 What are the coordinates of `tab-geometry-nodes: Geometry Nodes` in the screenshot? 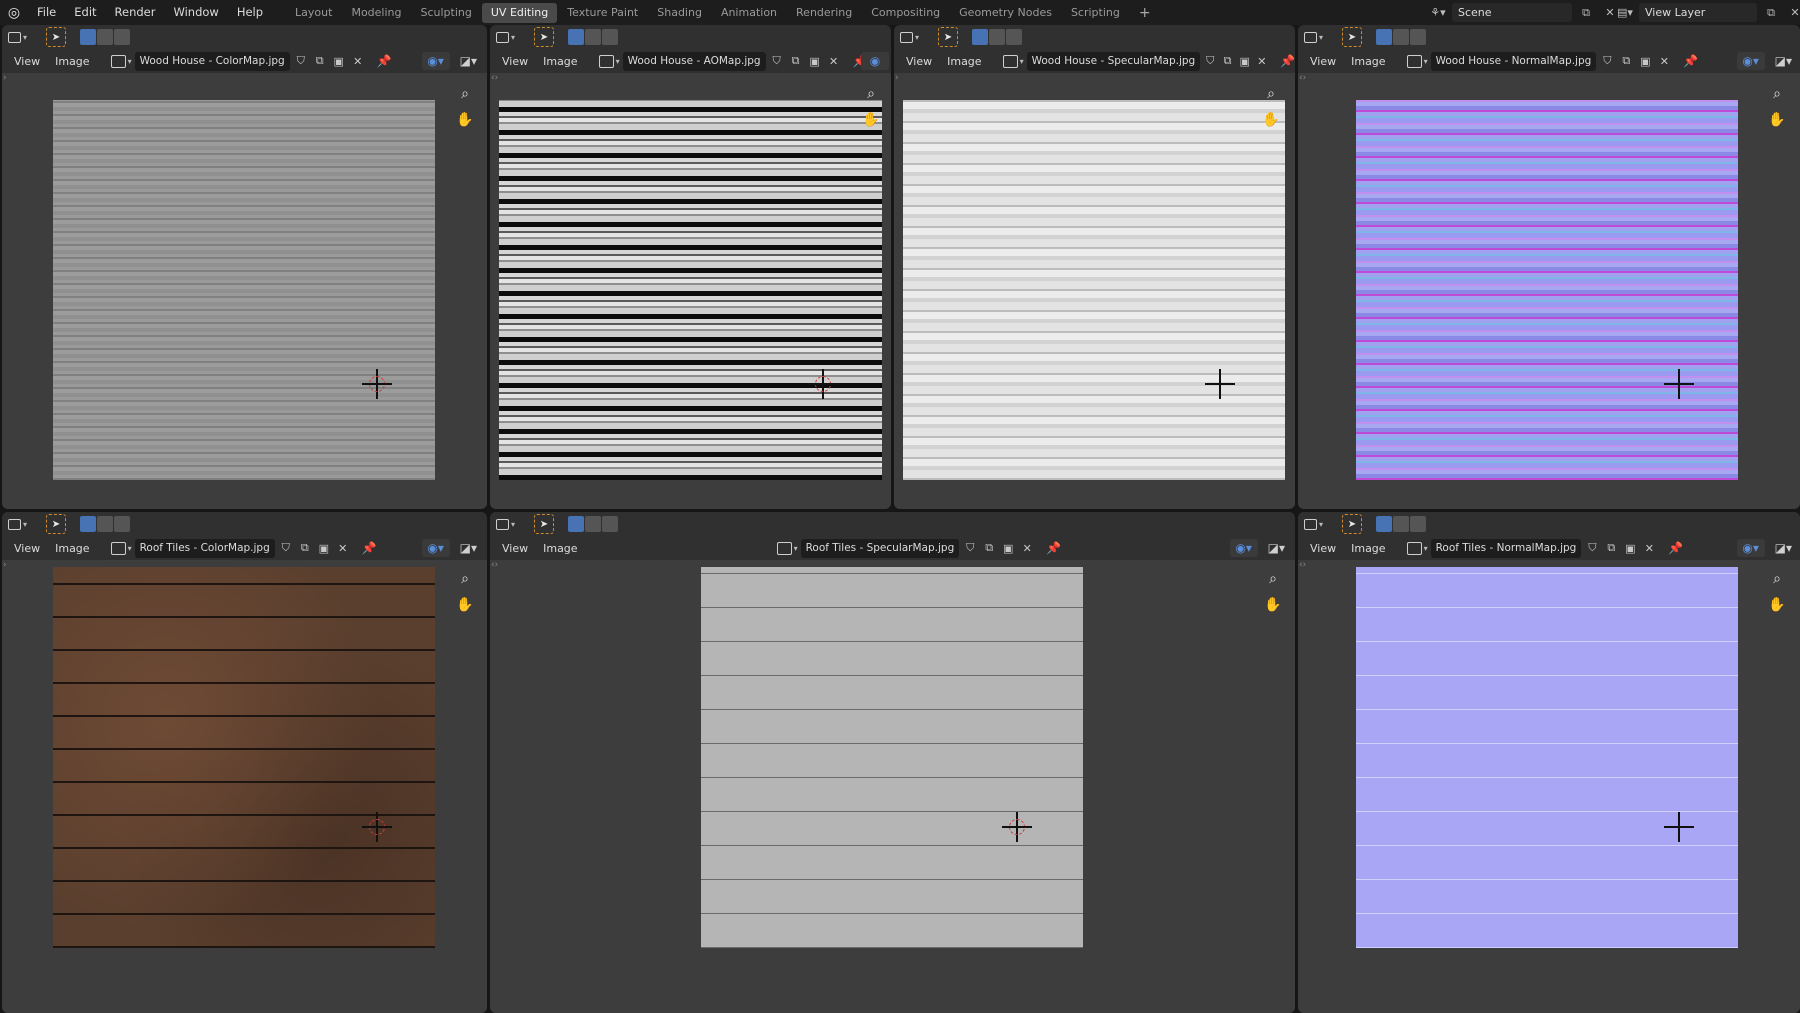 It's located at (1005, 13).